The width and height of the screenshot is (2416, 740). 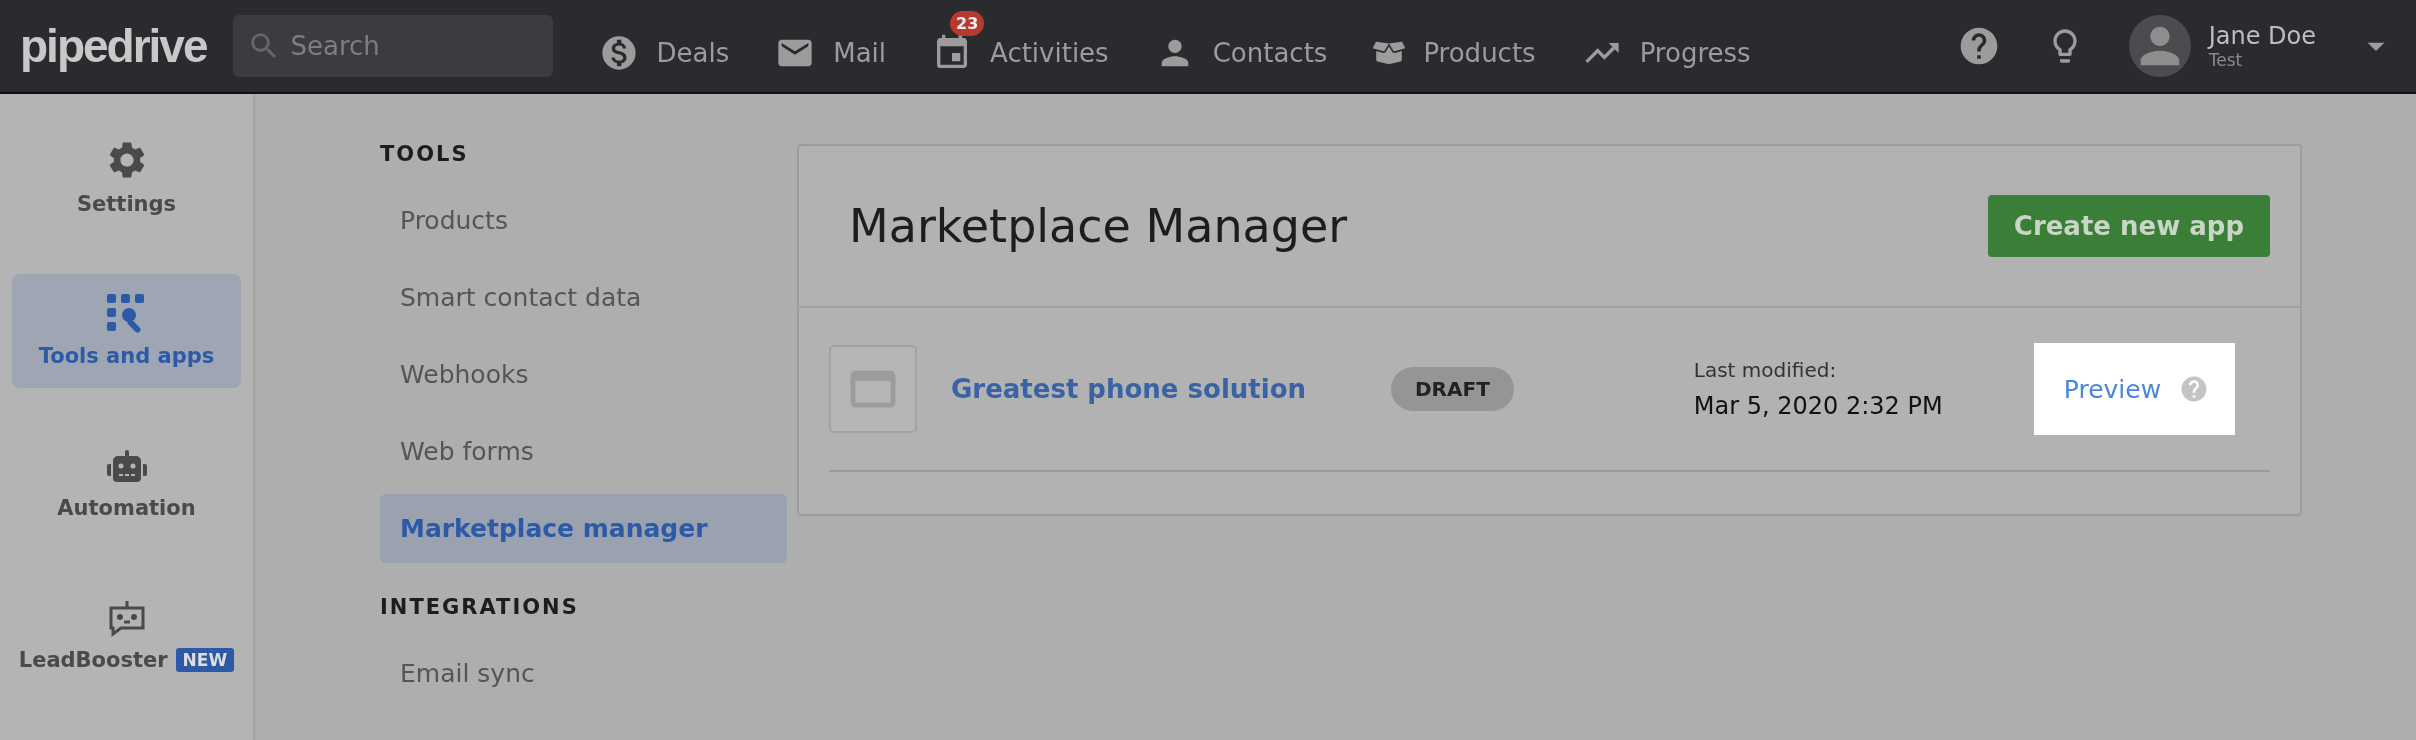 I want to click on menu-item: Email sync, so click(x=583, y=673).